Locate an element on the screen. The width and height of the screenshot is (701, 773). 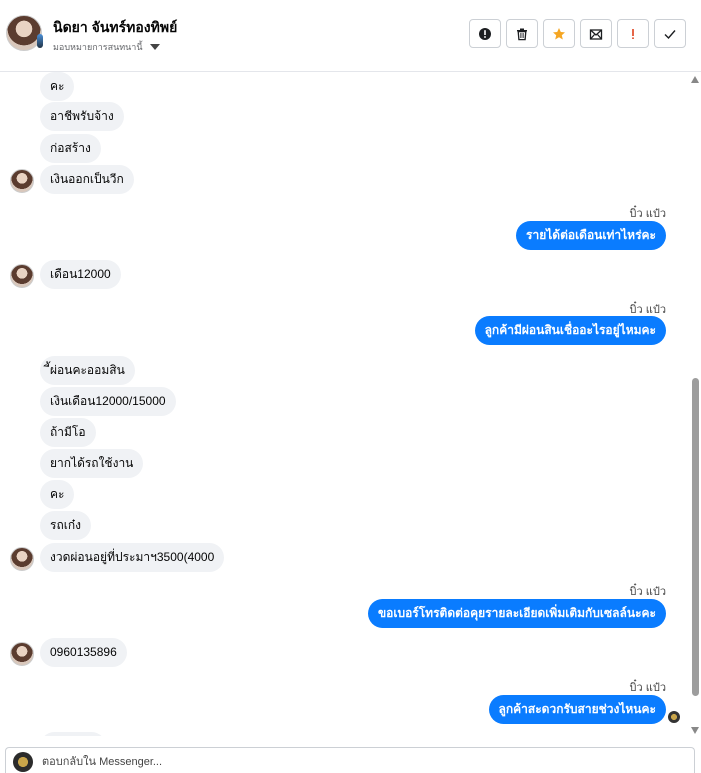
trash-icon is located at coordinates (522, 34).